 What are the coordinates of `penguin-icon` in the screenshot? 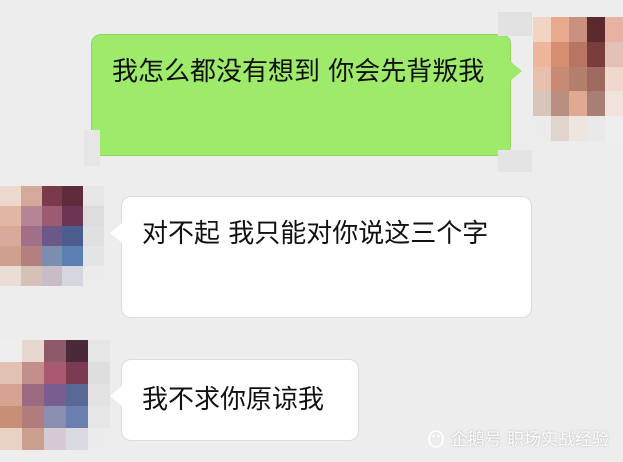 It's located at (435, 438).